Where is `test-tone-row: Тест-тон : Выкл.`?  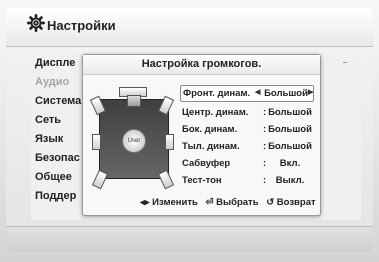
test-tone-row: Тест-тон : Выкл. is located at coordinates (246, 180).